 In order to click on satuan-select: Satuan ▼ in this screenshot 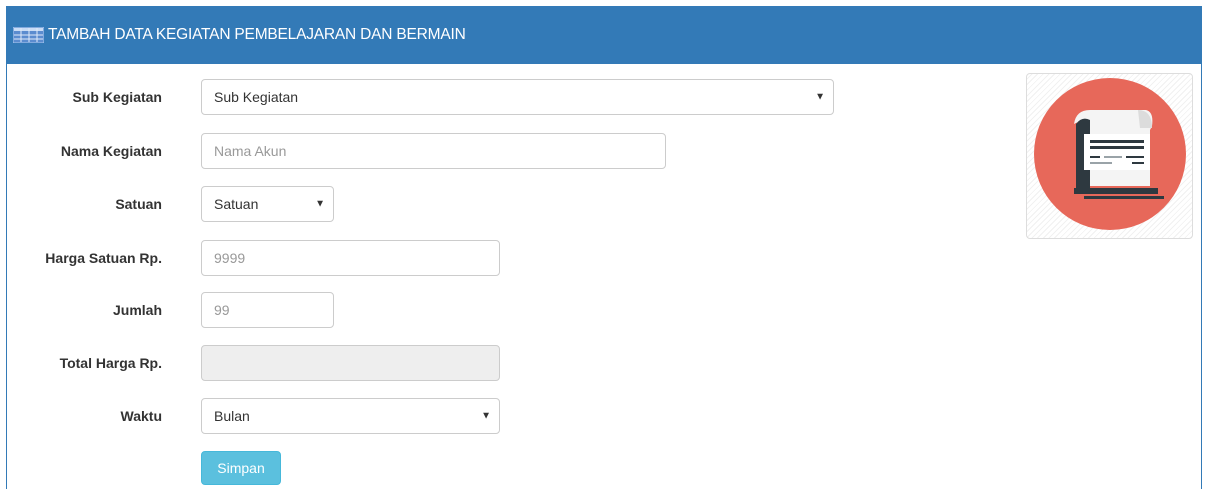, I will do `click(267, 204)`.